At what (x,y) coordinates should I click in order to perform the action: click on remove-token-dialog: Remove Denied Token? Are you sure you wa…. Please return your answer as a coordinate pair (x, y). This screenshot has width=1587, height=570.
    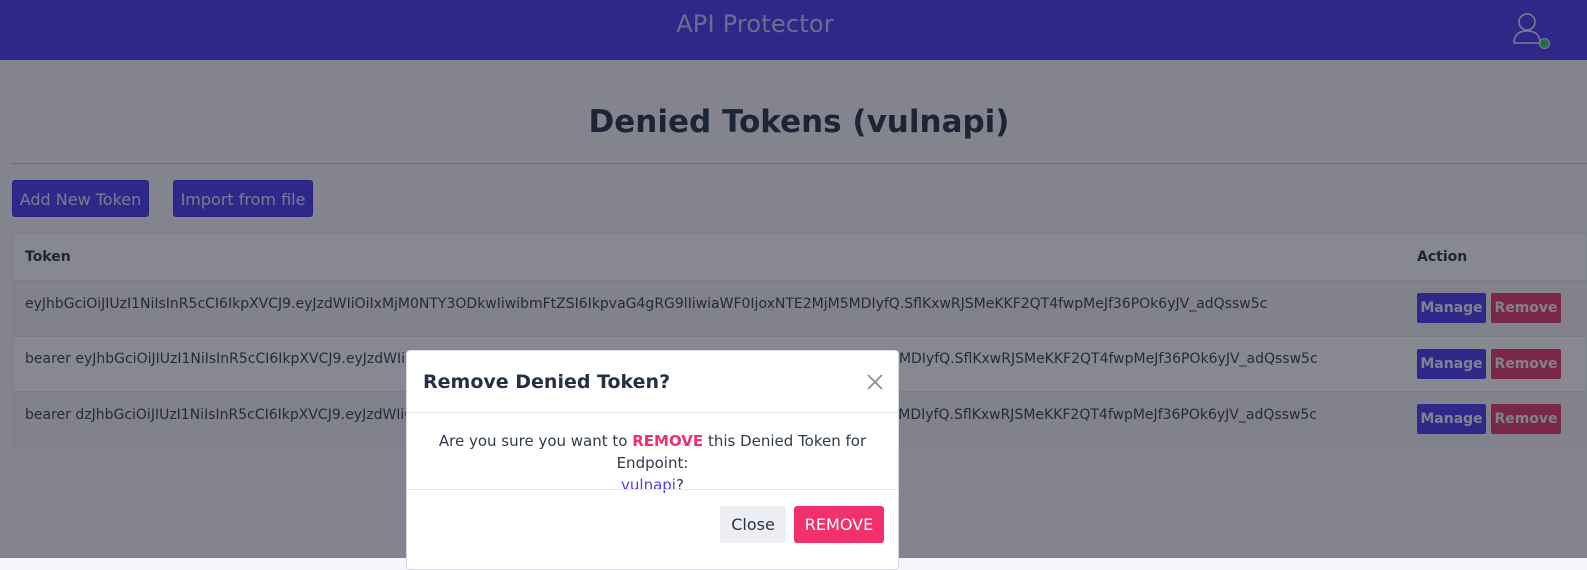
    Looking at the image, I should click on (652, 460).